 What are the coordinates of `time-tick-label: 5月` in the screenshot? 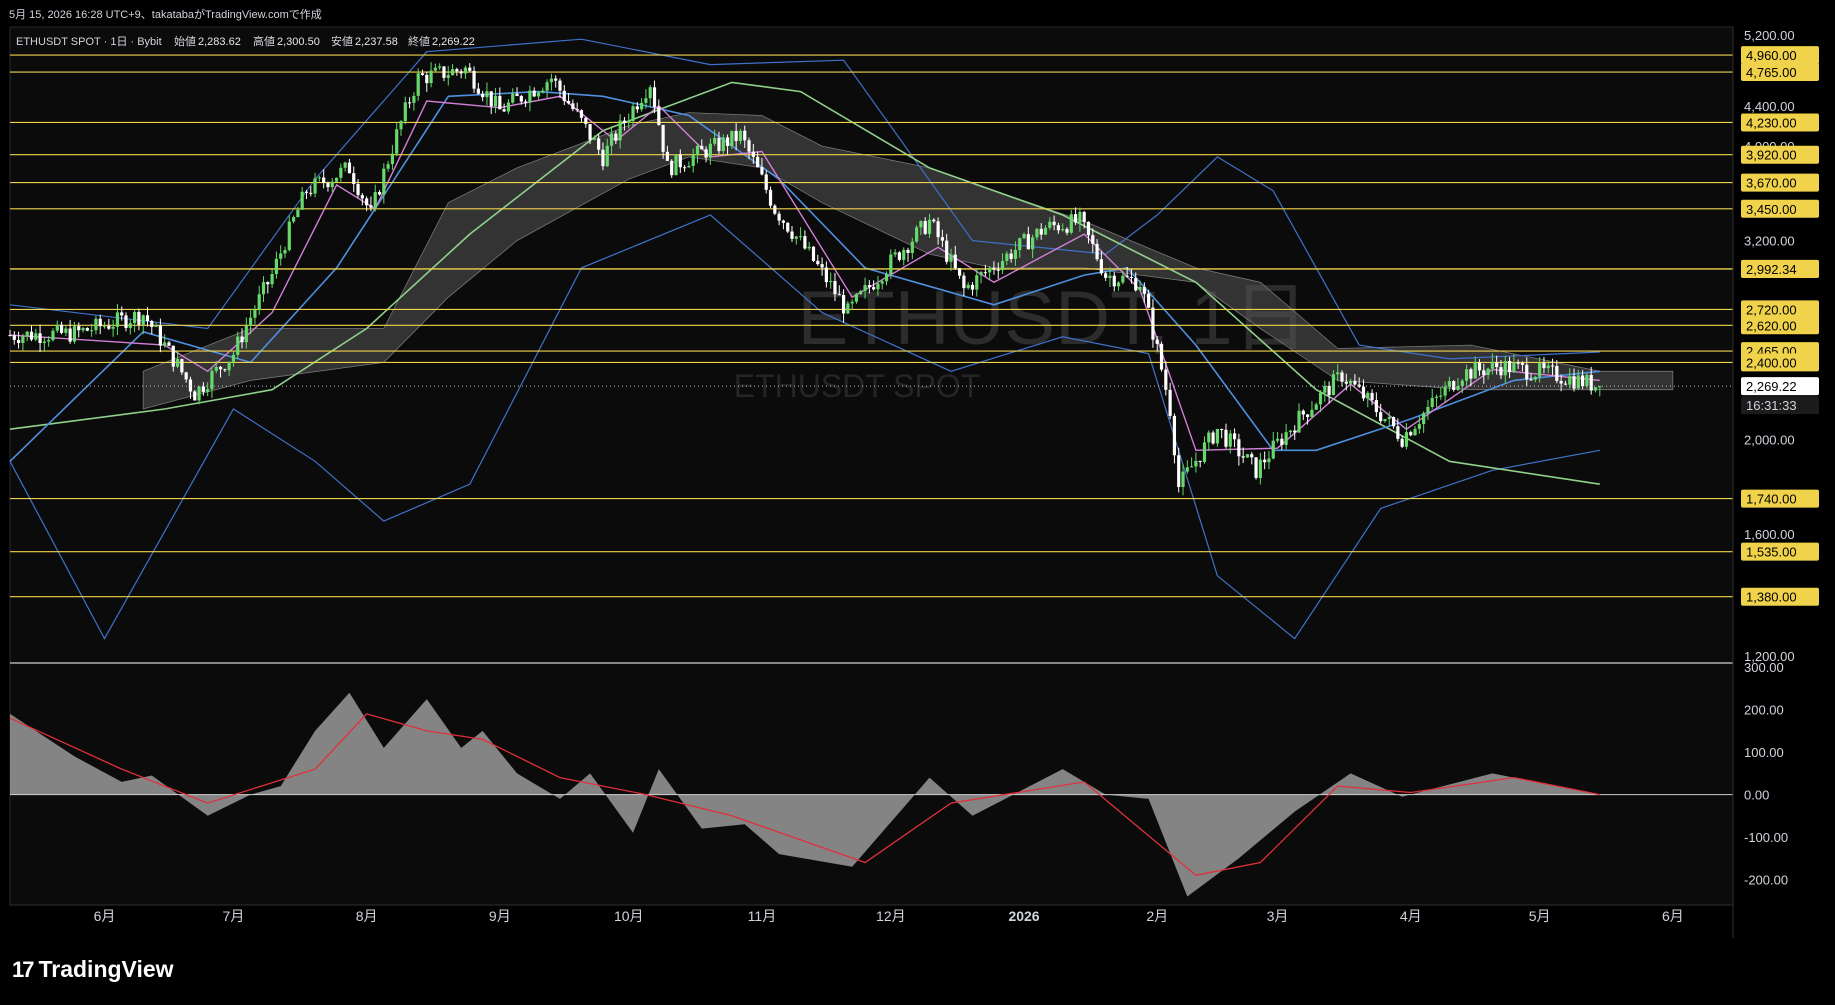 It's located at (1540, 916).